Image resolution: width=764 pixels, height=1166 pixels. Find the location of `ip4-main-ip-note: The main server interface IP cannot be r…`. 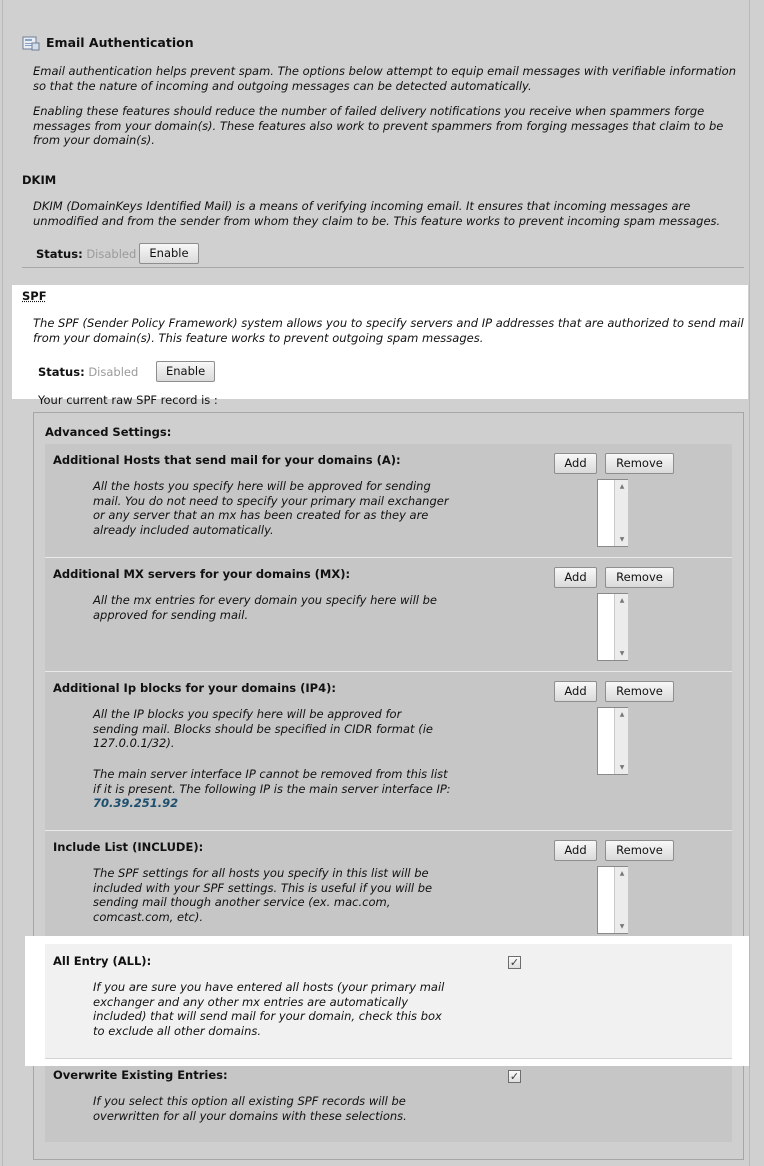

ip4-main-ip-note: The main server interface IP cannot be r… is located at coordinates (275, 789).